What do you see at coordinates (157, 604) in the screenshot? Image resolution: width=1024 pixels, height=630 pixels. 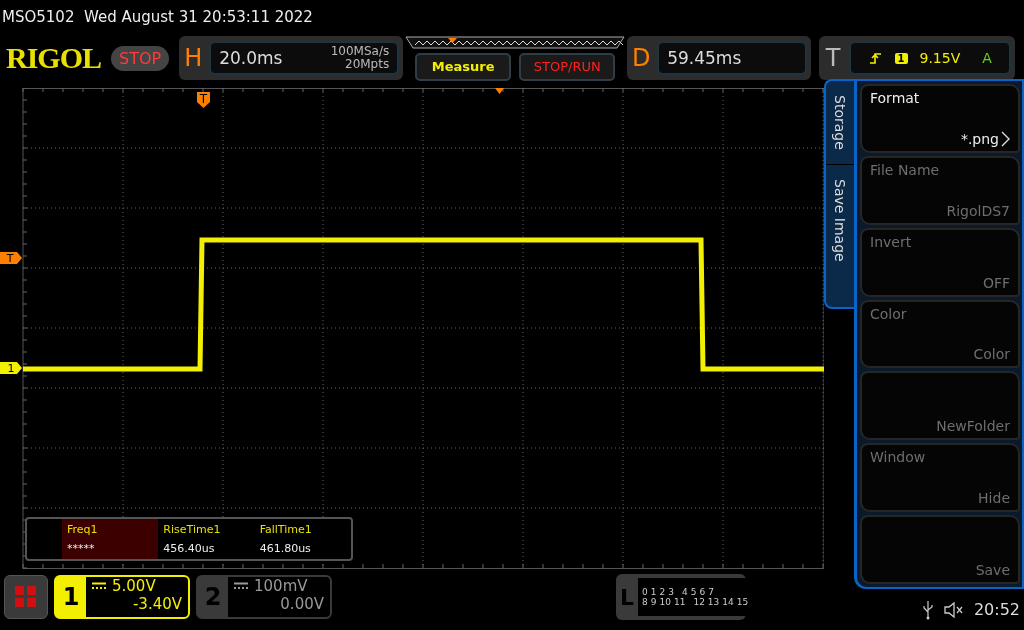 I see `channel-offset: -3.40V` at bounding box center [157, 604].